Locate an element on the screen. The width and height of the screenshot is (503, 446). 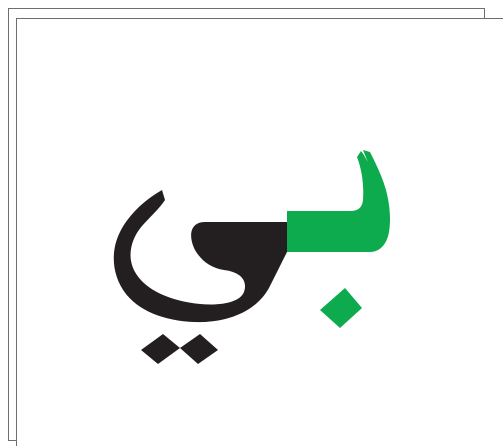
green-dot is located at coordinates (341, 308).